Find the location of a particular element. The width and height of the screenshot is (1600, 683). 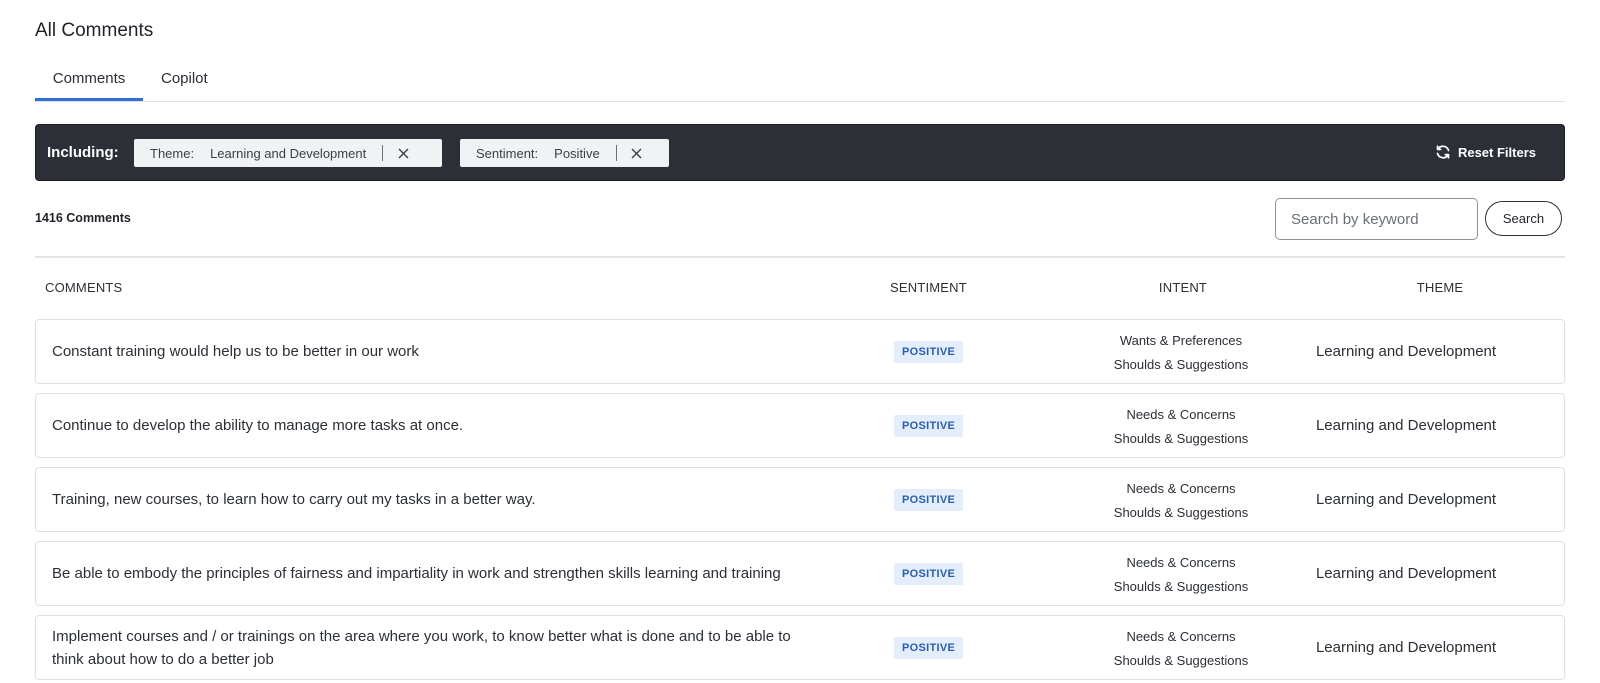

tab-comments: Comments is located at coordinates (89, 85).